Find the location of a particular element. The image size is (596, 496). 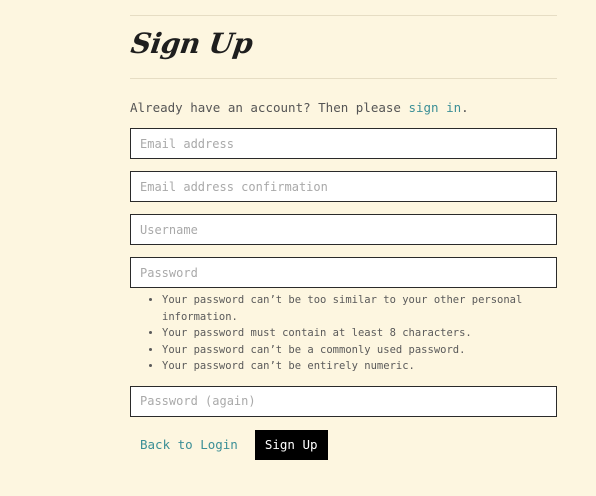

email-field is located at coordinates (343, 143).